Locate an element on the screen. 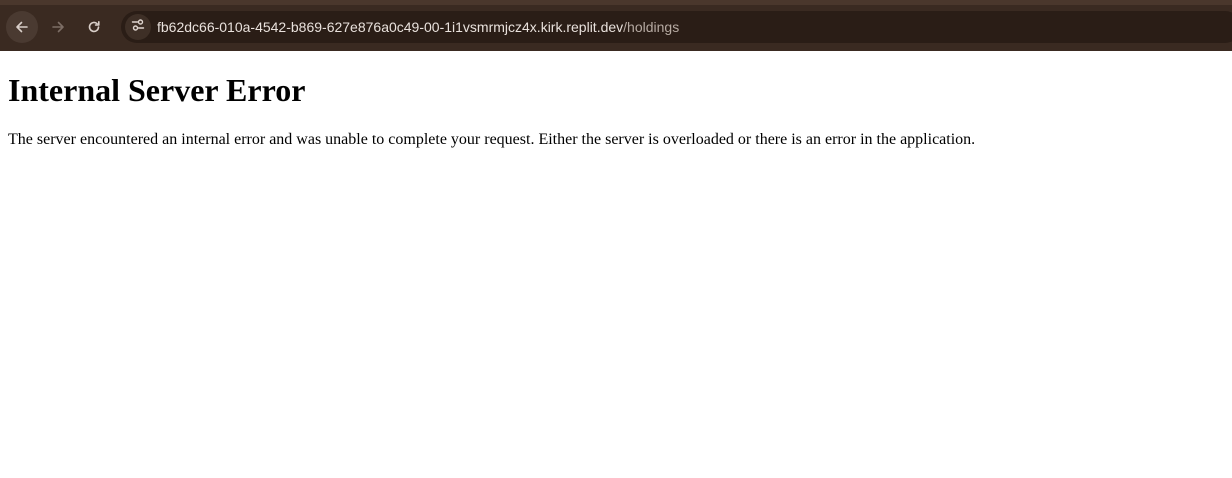 This screenshot has height=478, width=1232. url-path: /holdings is located at coordinates (651, 27).